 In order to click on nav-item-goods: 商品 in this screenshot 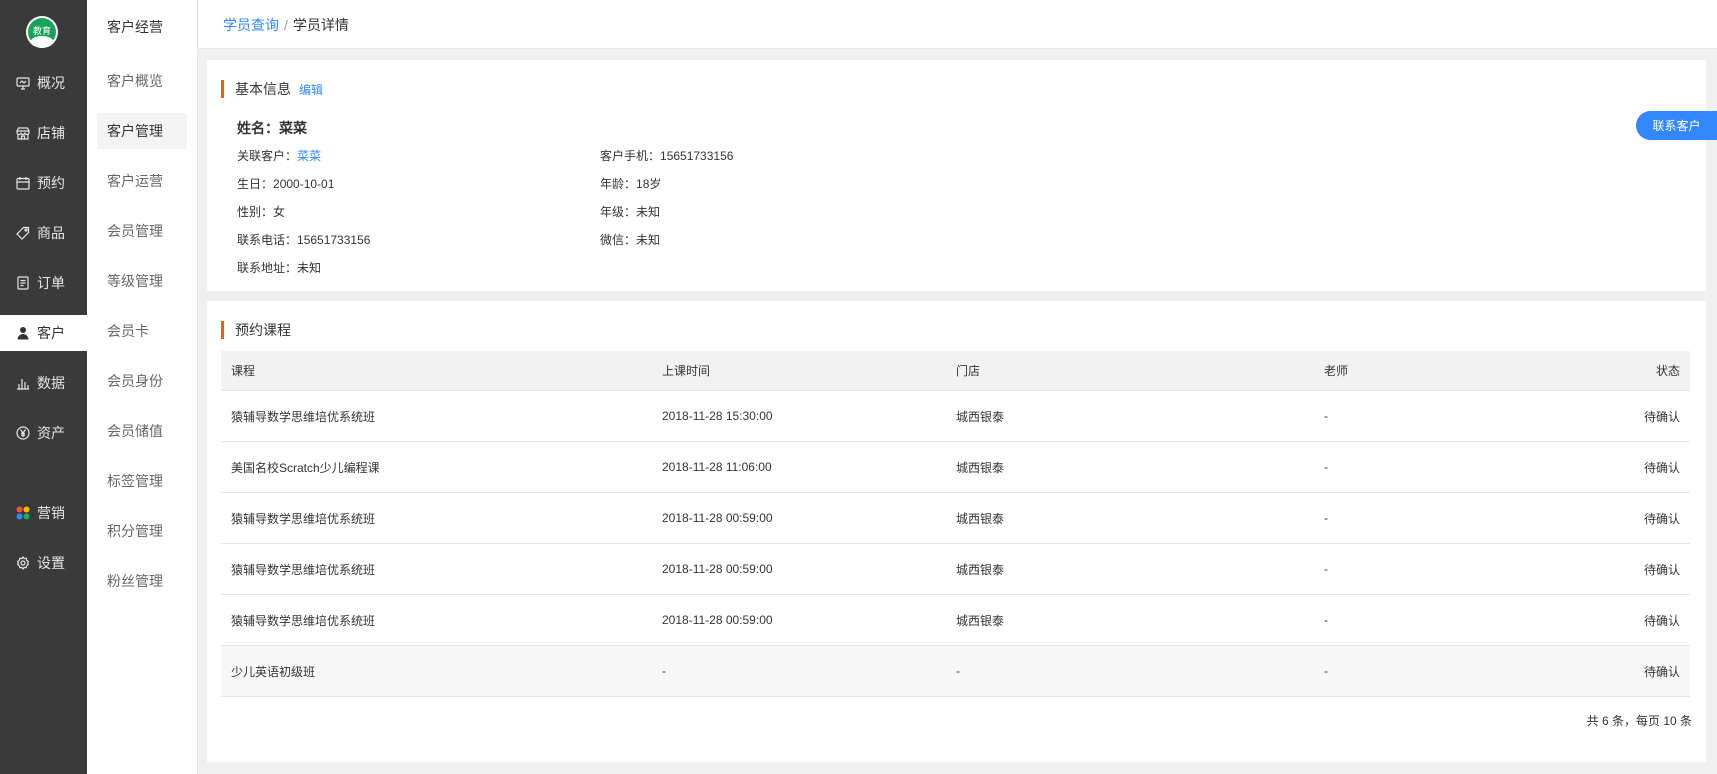, I will do `click(43, 233)`.